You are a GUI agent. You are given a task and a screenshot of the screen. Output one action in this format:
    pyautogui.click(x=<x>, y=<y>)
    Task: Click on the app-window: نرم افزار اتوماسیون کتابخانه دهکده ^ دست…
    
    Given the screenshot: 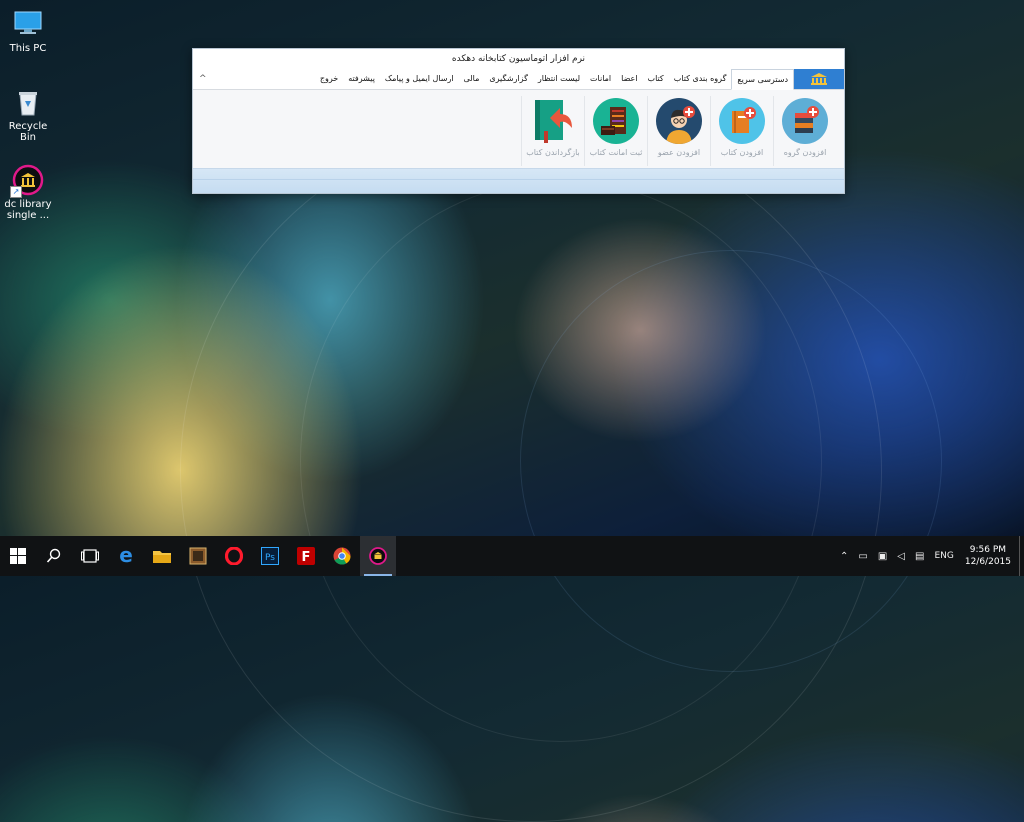 What is the action you would take?
    pyautogui.click(x=518, y=121)
    